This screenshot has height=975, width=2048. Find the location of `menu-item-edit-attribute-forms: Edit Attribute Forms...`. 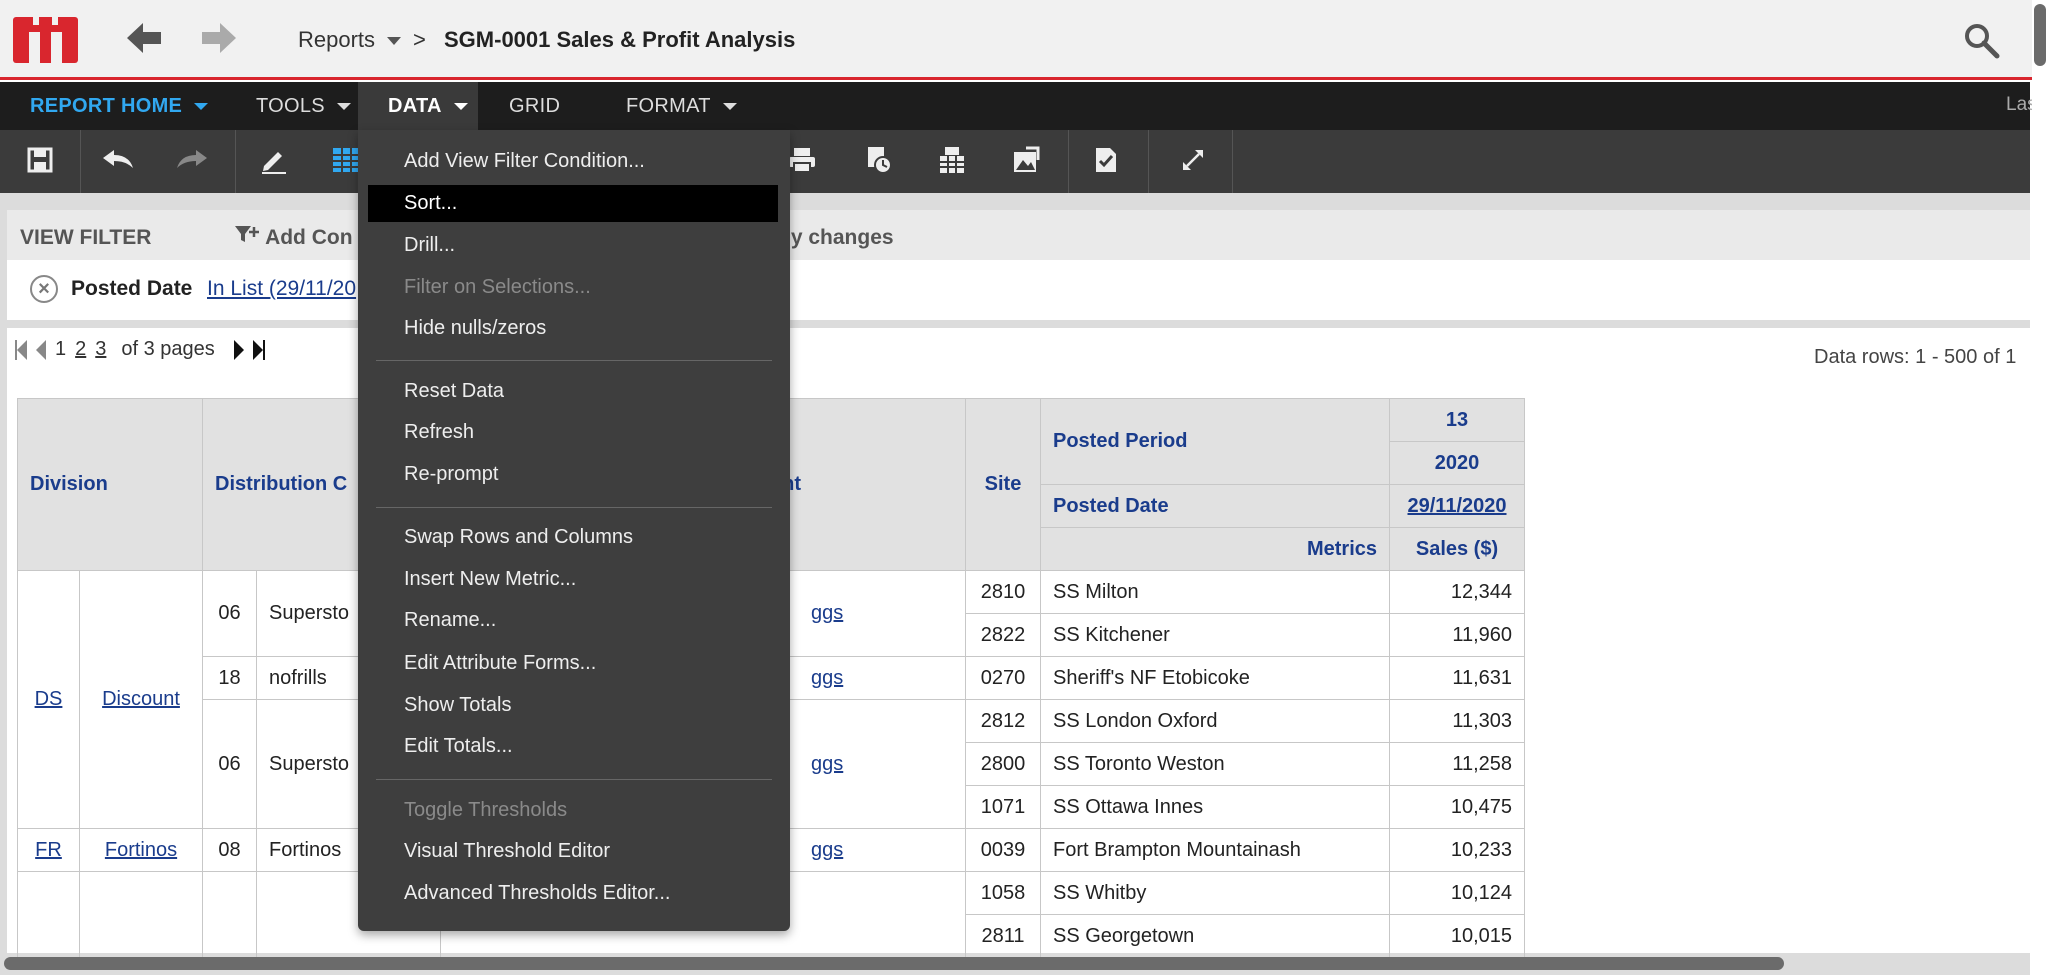

menu-item-edit-attribute-forms: Edit Attribute Forms... is located at coordinates (573, 663).